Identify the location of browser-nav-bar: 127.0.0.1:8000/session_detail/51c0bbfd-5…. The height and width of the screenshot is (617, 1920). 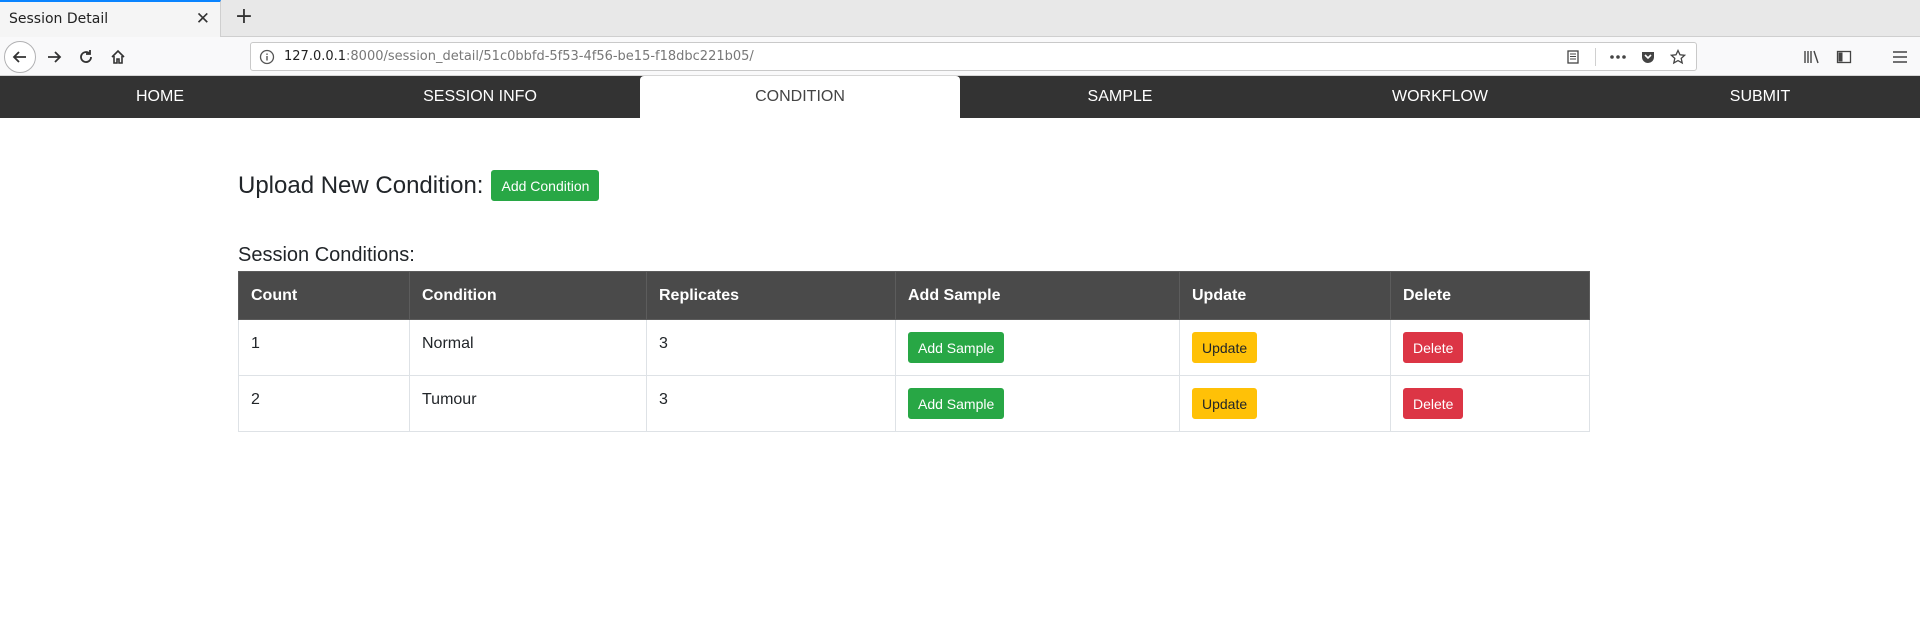
(960, 56).